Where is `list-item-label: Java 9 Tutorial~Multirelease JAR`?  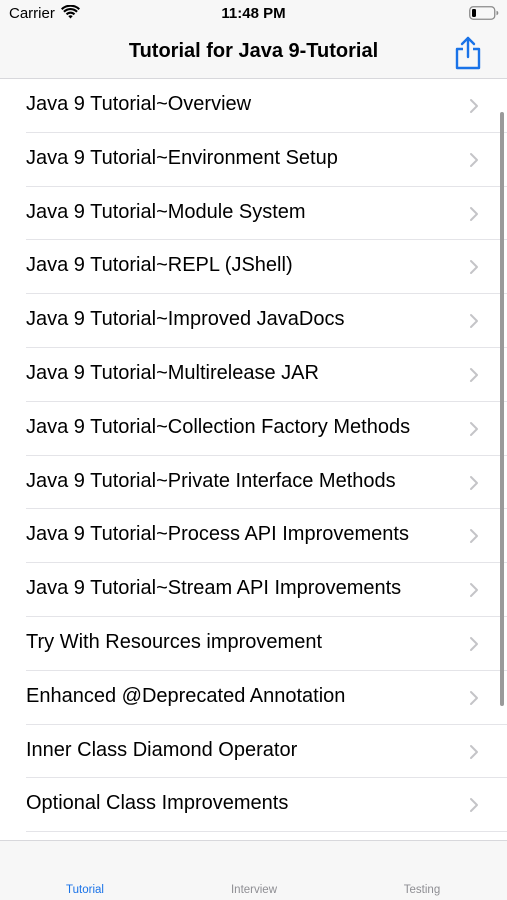
list-item-label: Java 9 Tutorial~Multirelease JAR is located at coordinates (172, 372).